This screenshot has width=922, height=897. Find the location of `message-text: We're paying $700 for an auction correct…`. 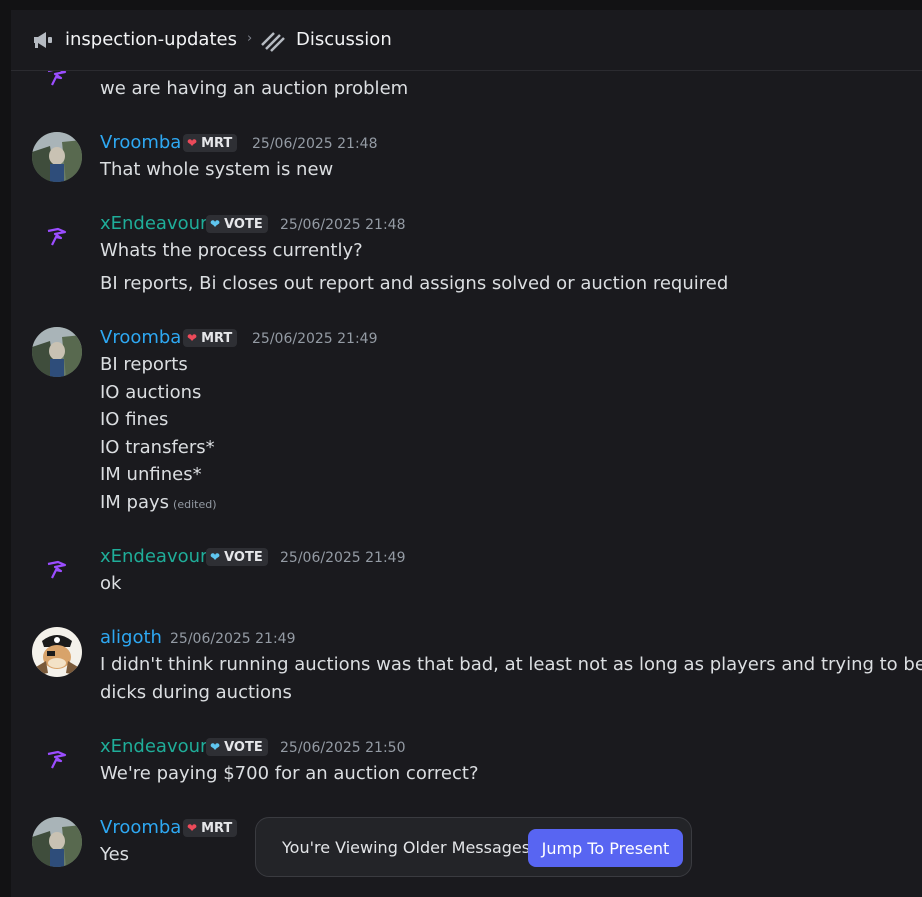

message-text: We're paying $700 for an auction correct… is located at coordinates (289, 773).